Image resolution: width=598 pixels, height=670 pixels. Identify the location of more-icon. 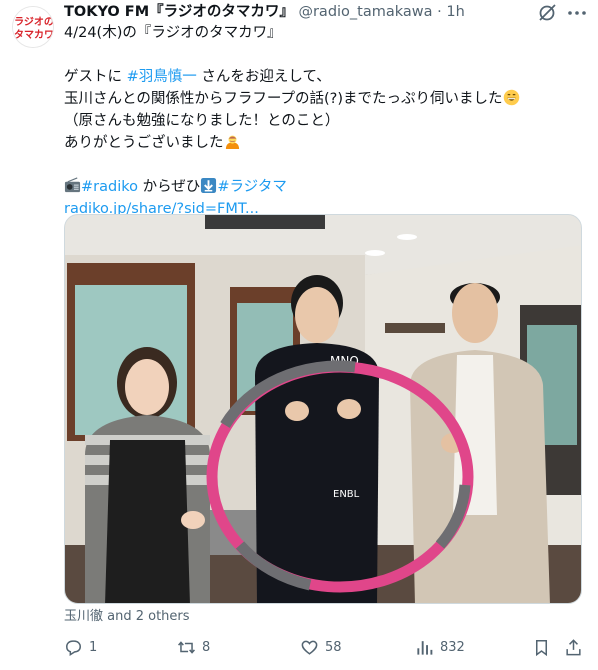
(577, 13).